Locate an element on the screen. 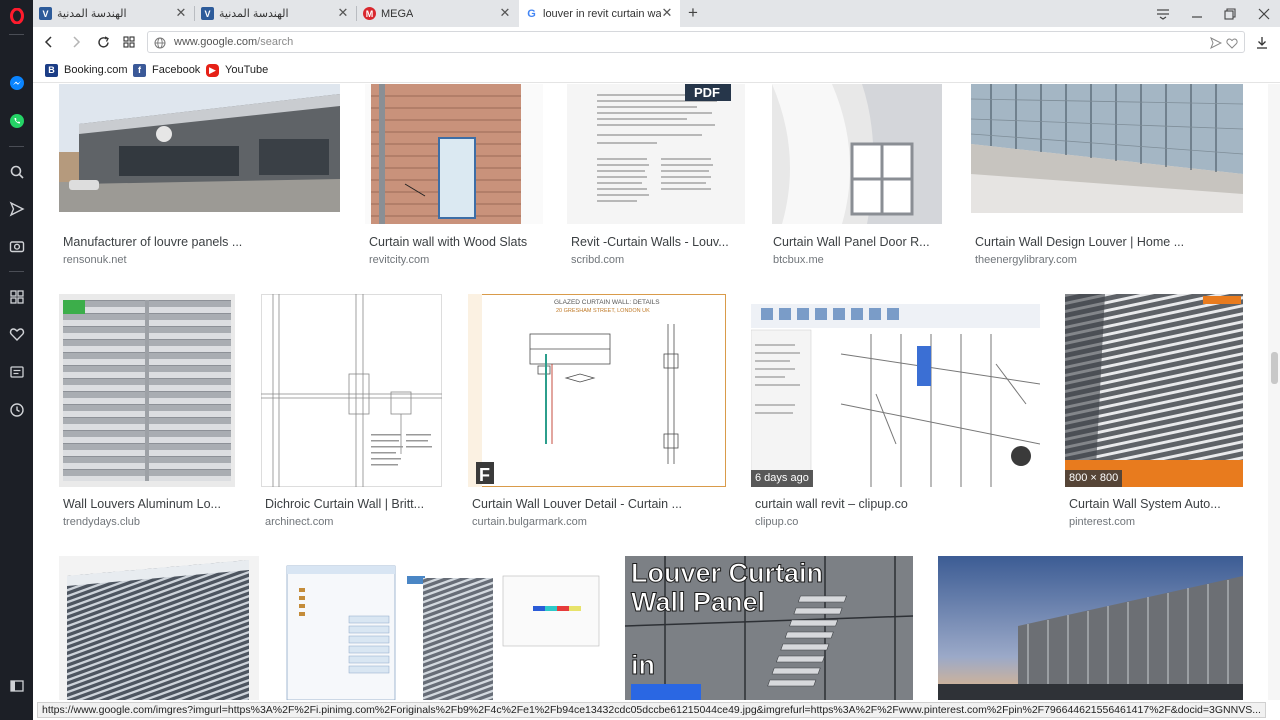 The height and width of the screenshot is (720, 1280). result-thumbnail: 800 × 800 is located at coordinates (1154, 390).